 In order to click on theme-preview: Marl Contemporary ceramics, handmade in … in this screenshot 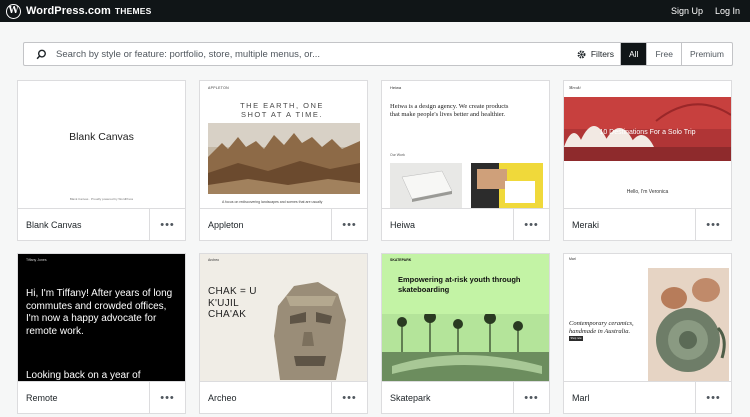, I will do `click(647, 317)`.